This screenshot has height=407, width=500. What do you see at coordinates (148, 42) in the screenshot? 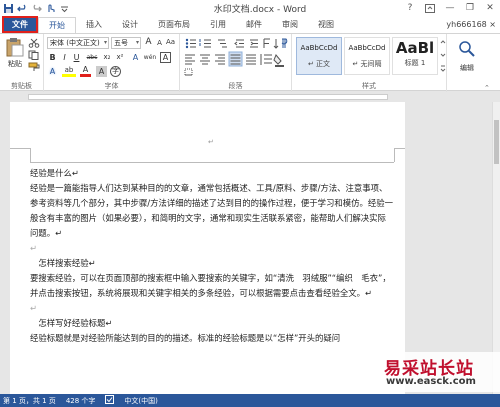
I see `grow-font-button: A` at bounding box center [148, 42].